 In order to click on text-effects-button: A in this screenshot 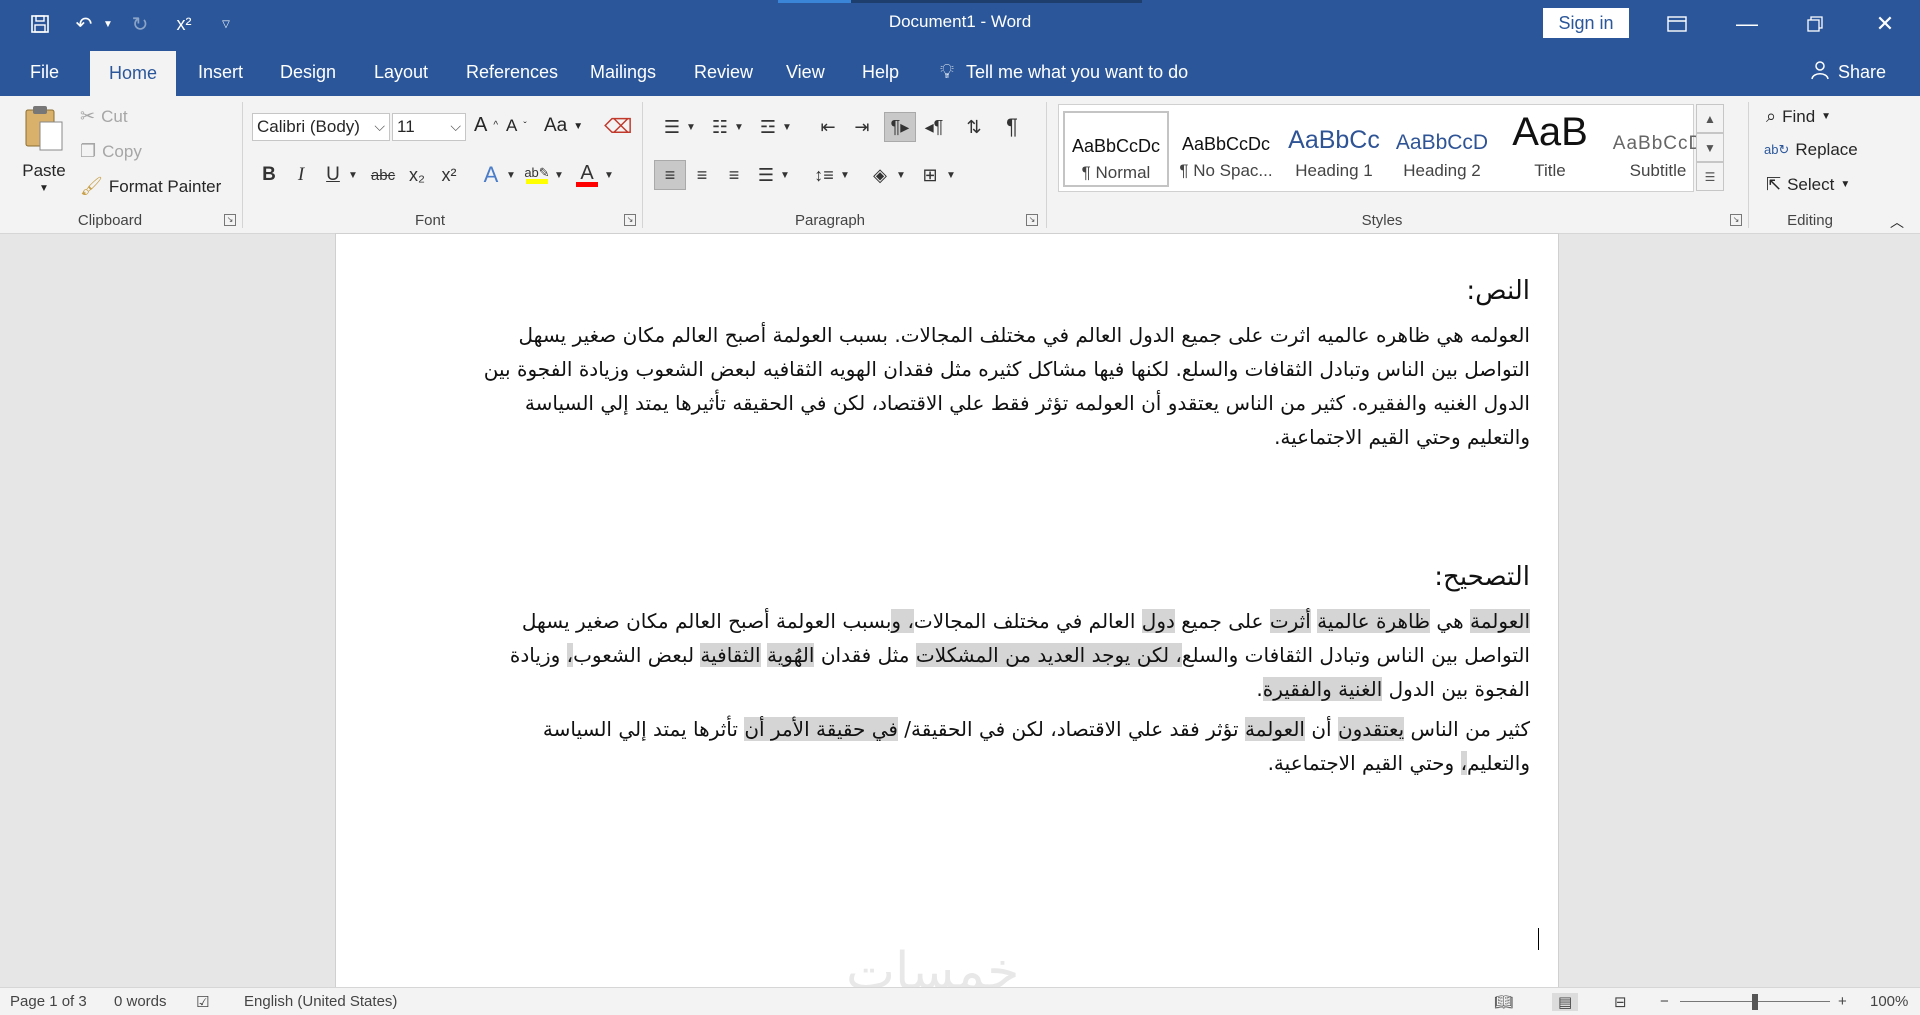, I will do `click(491, 175)`.